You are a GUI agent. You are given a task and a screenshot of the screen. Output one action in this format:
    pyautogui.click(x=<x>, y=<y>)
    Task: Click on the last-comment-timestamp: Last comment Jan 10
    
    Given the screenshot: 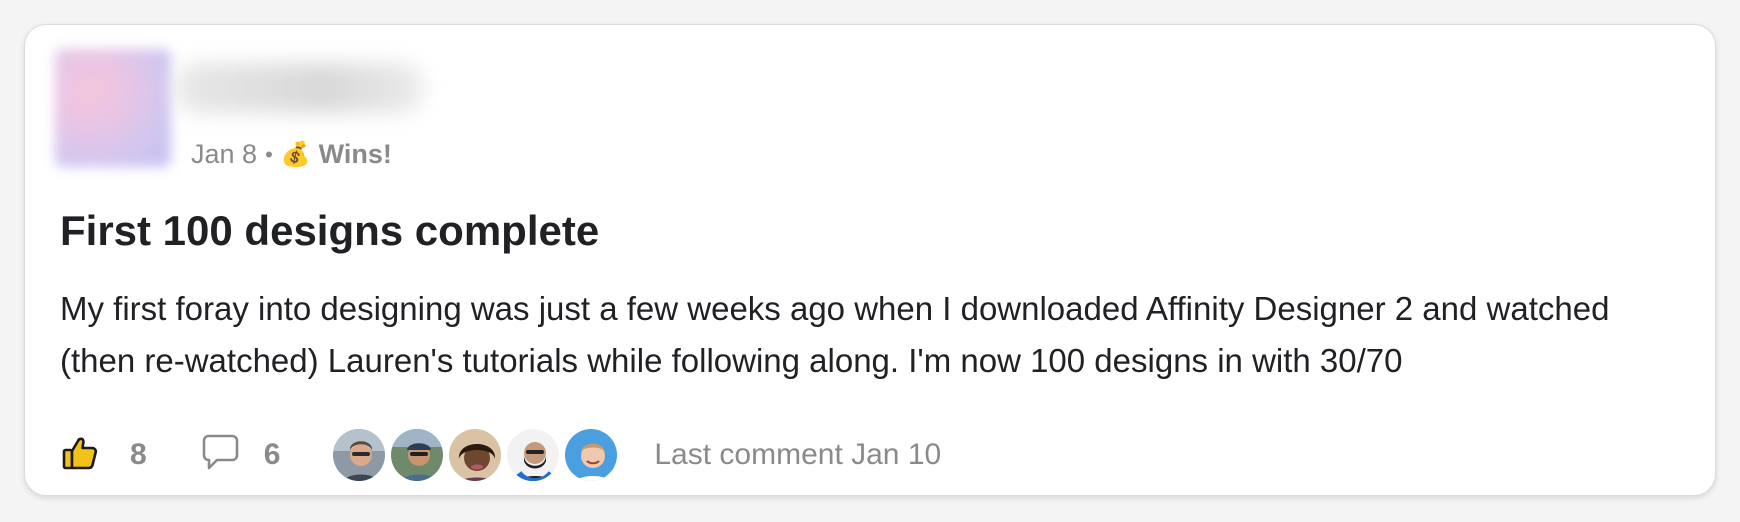 What is the action you would take?
    pyautogui.click(x=798, y=454)
    